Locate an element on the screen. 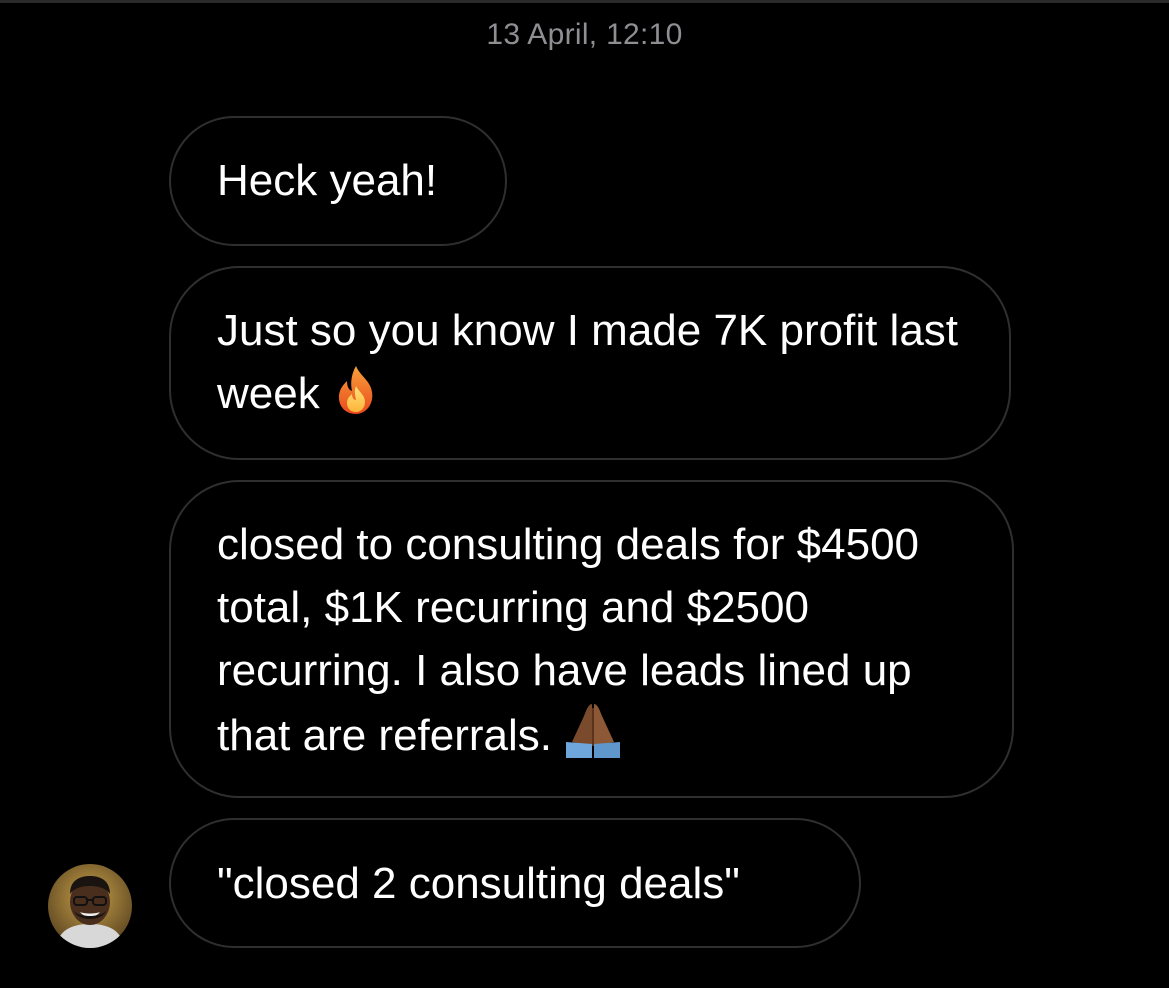 This screenshot has width=1169, height=988. sender-avatar is located at coordinates (90, 906).